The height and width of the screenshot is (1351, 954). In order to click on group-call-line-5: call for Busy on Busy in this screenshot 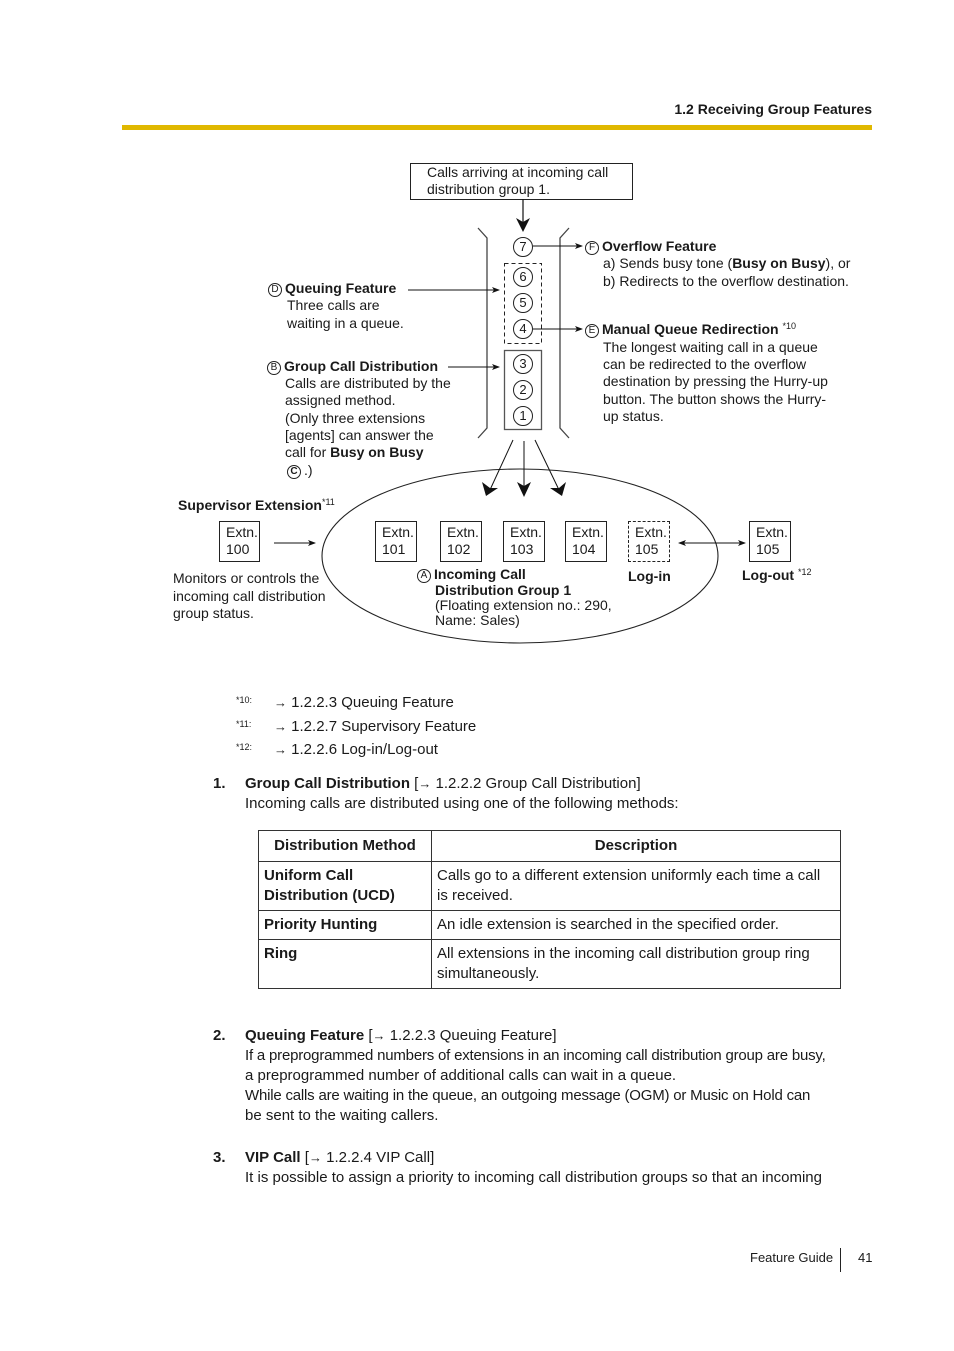, I will do `click(354, 452)`.